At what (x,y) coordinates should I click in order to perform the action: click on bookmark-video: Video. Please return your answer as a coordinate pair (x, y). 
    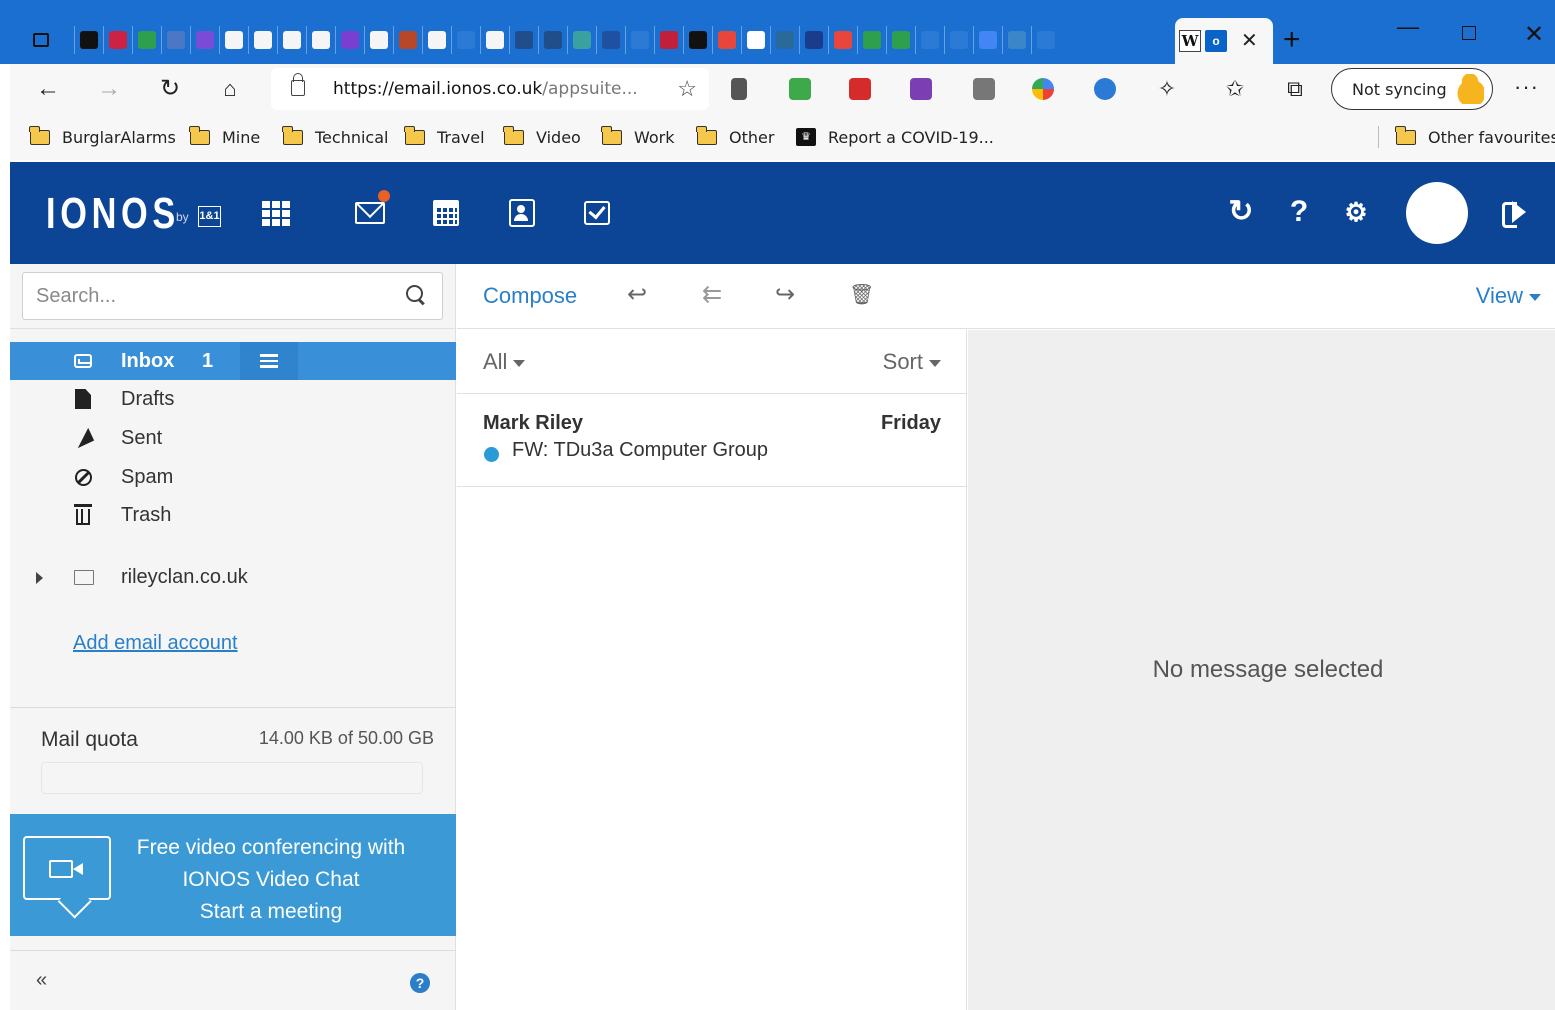
    Looking at the image, I should click on (542, 136).